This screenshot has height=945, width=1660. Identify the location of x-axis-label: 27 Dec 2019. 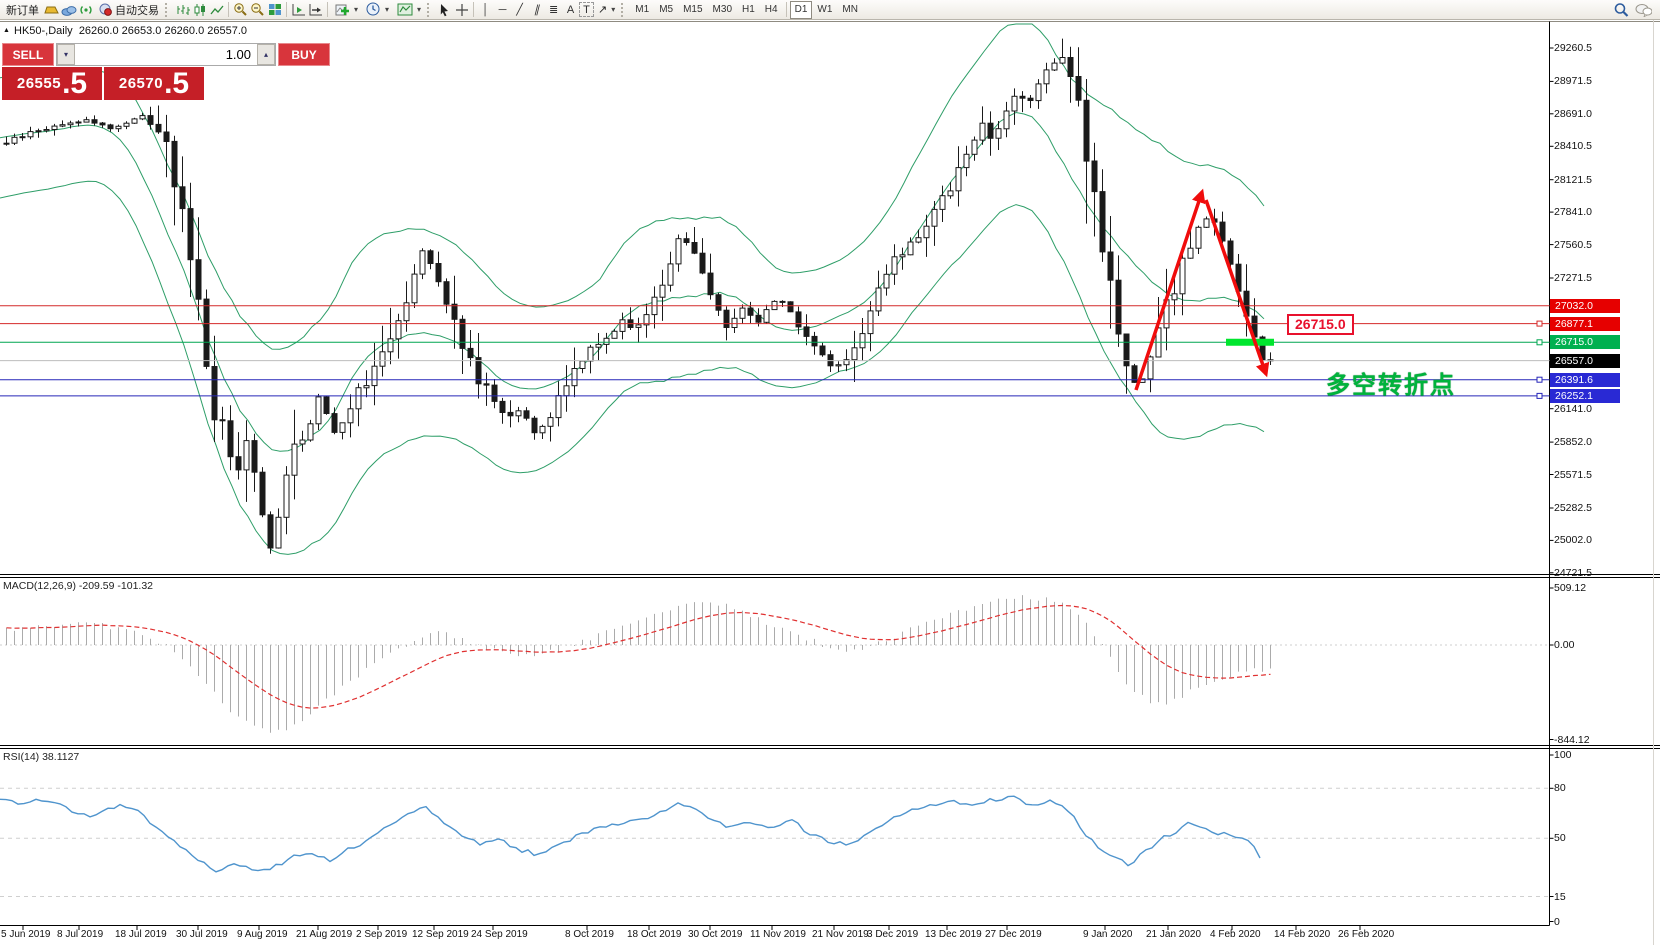
(1013, 934).